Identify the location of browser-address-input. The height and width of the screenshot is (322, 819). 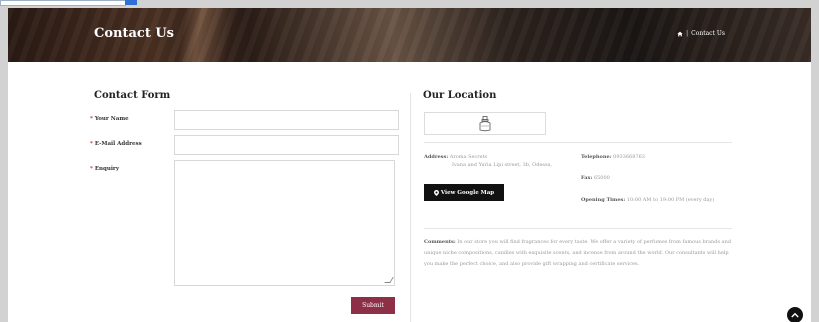
(63, 3).